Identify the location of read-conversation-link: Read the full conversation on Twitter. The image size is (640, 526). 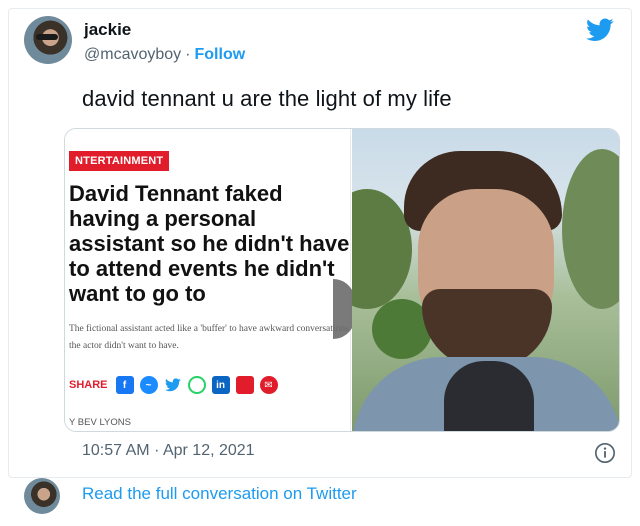
(219, 494).